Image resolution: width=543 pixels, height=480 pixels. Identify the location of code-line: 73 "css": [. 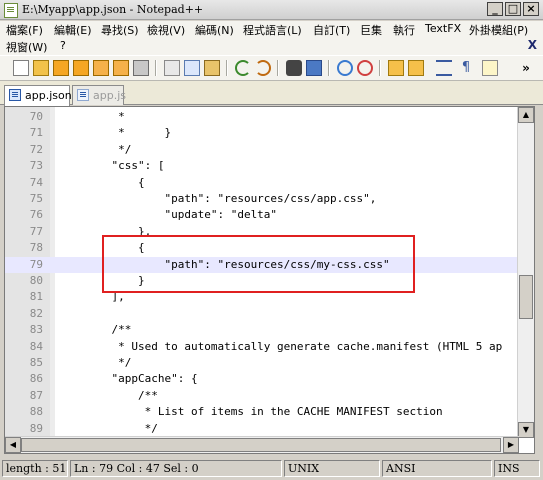
(261, 166).